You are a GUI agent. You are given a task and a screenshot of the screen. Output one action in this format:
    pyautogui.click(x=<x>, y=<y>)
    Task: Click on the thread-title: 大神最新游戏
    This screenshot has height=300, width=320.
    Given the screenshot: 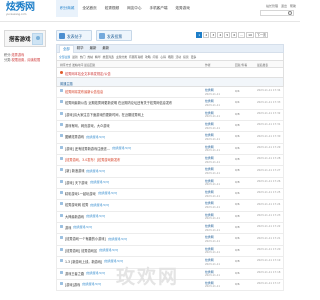 What is the action you would take?
    pyautogui.click(x=74, y=216)
    